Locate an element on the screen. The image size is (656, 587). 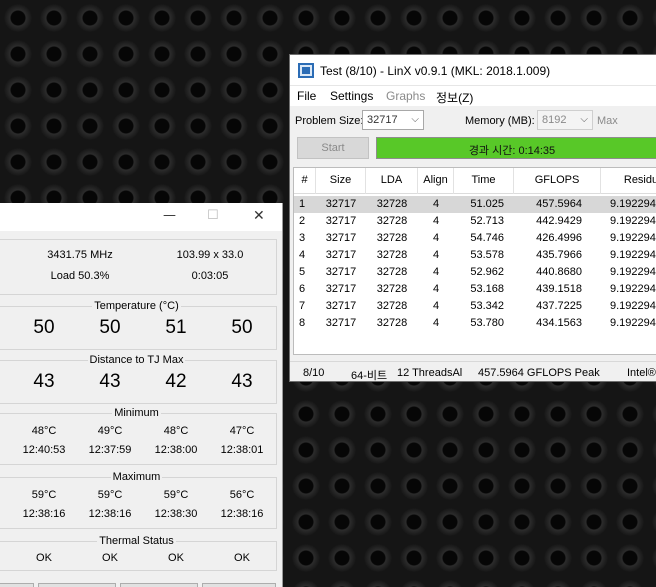
table-cell: 53.780 is located at coordinates (487, 323).